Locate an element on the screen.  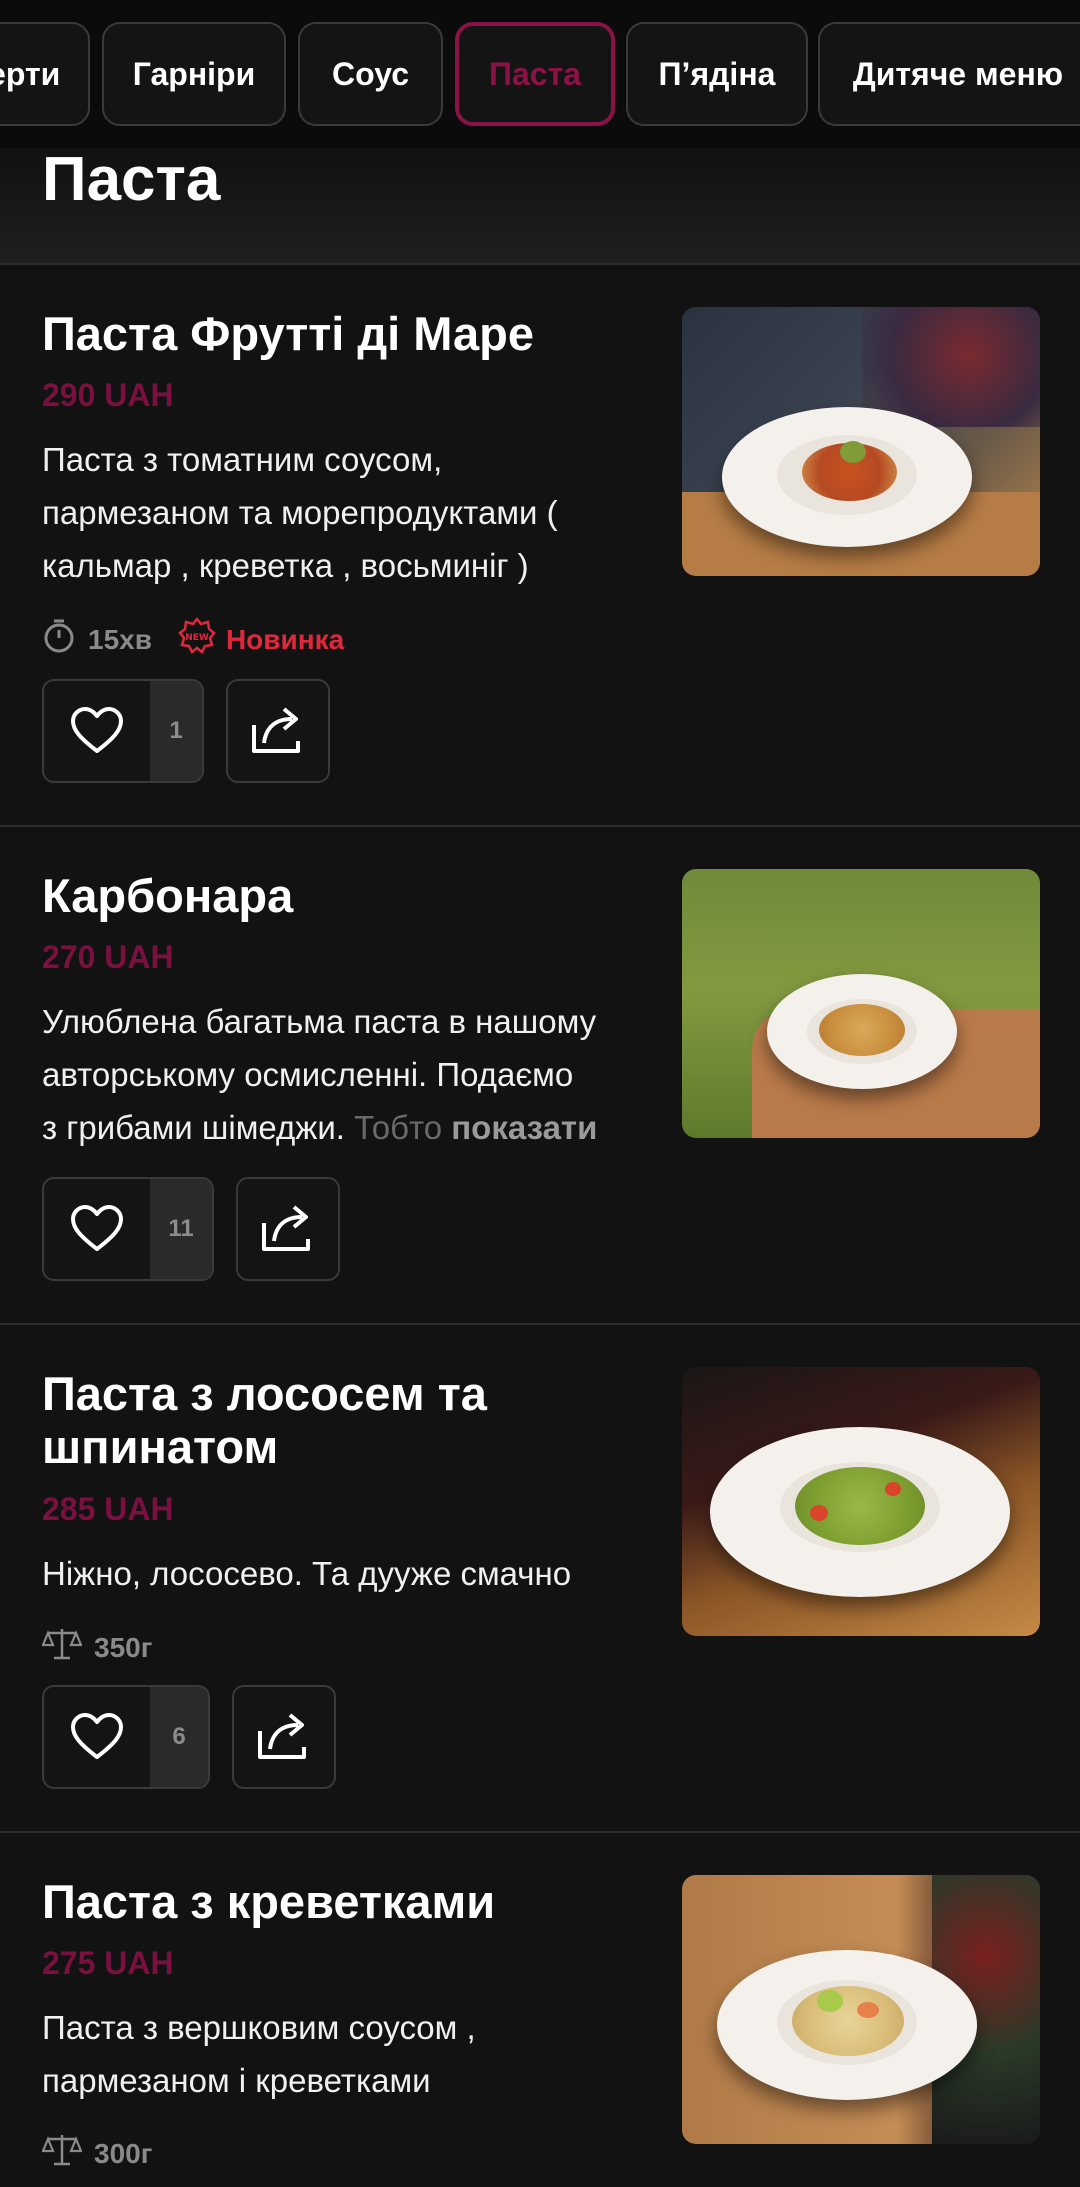
item-actions: 1 is located at coordinates (186, 731).